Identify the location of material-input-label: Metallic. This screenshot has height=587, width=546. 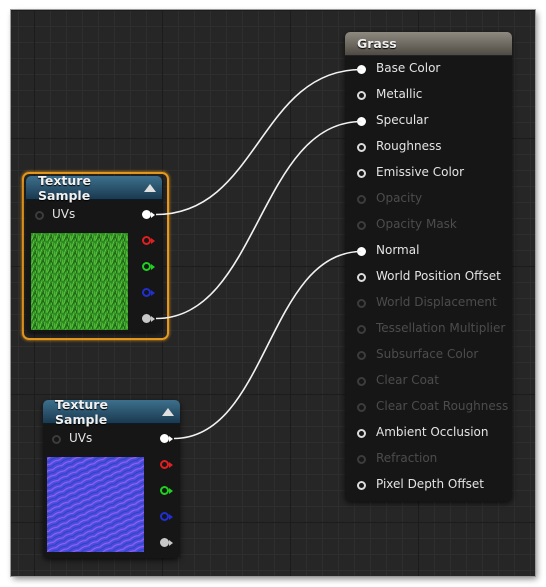
(399, 94).